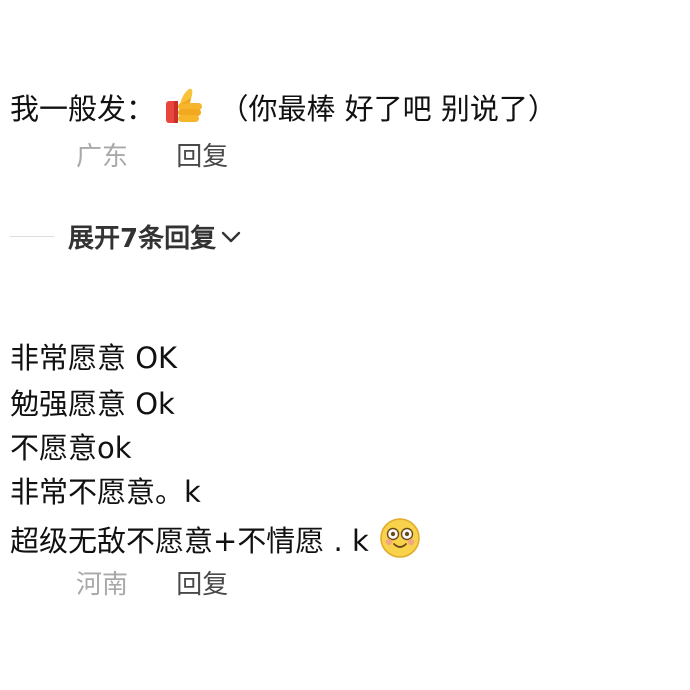 This screenshot has height=690, width=690. Describe the element at coordinates (105, 492) in the screenshot. I see `comment-2-line: 非常不愿意。k` at that location.